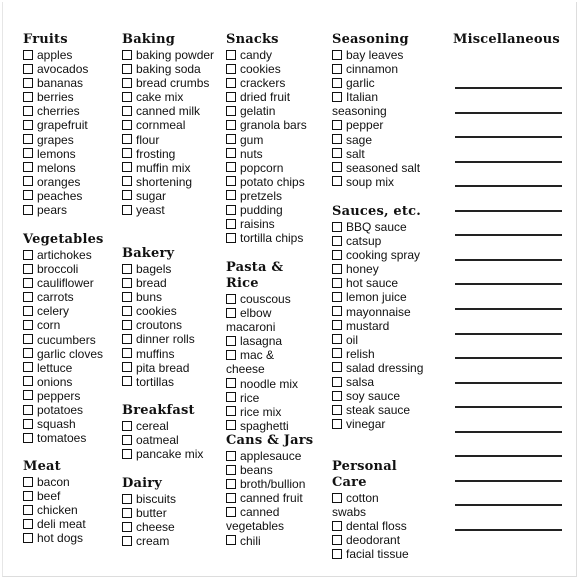  Describe the element at coordinates (71, 125) in the screenshot. I see `checklist-item: grapefruit` at that location.